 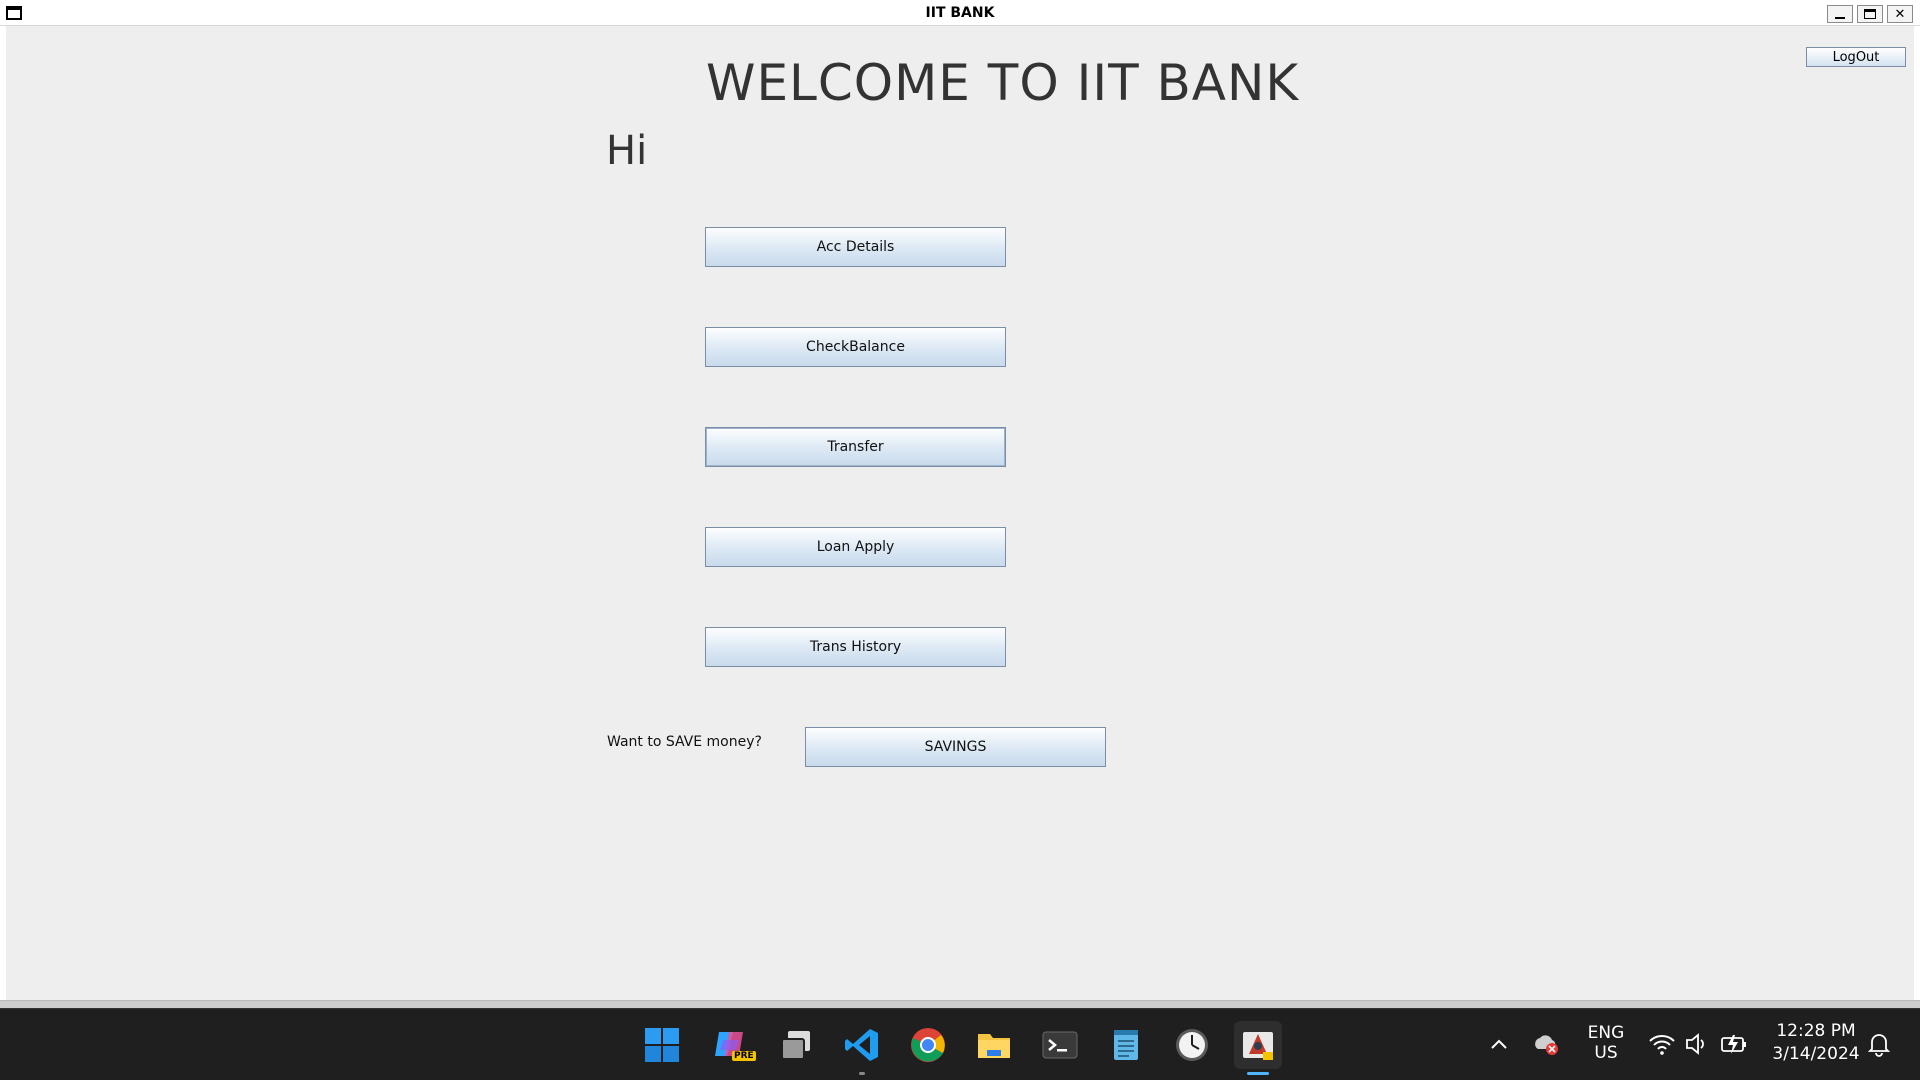 I want to click on close-icon: ✕, so click(x=1900, y=14).